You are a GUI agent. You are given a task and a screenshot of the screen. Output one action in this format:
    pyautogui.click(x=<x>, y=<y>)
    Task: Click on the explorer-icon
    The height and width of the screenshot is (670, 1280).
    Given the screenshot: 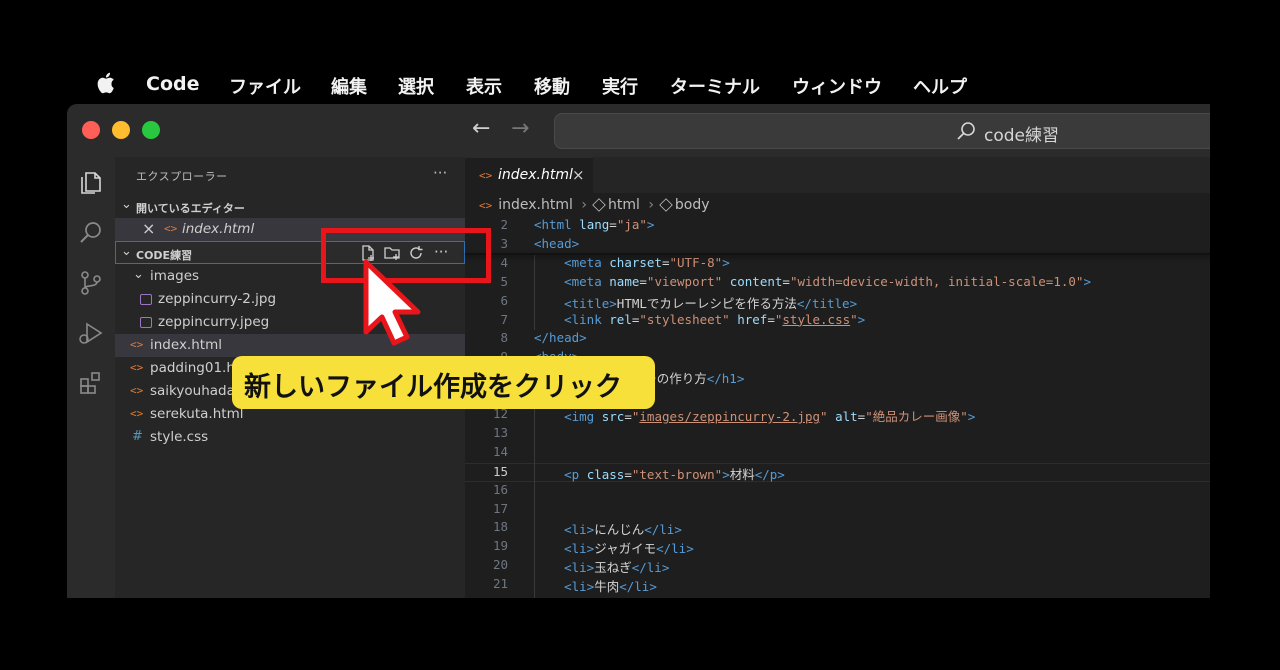 What is the action you would take?
    pyautogui.click(x=91, y=183)
    